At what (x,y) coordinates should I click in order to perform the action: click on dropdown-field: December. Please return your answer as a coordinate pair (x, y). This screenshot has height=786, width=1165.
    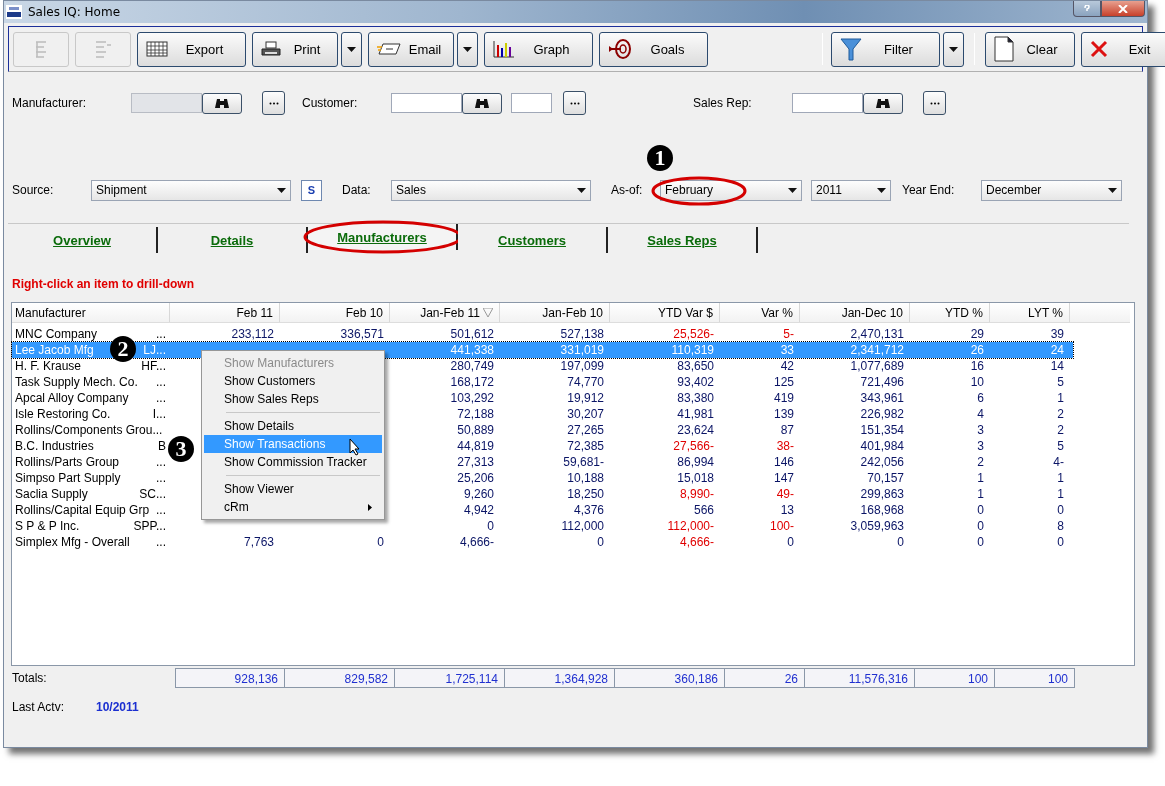
    Looking at the image, I should click on (1051, 190).